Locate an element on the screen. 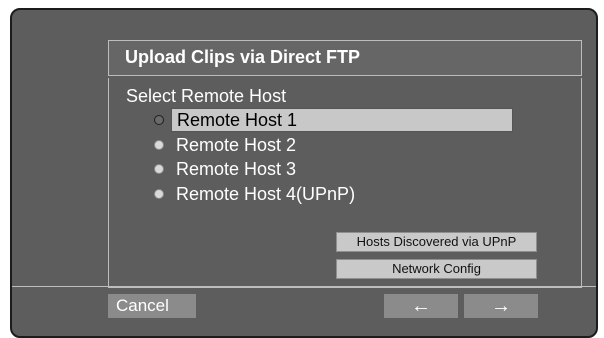 This screenshot has height=338, width=604. host-option-4: Remote Host 4(UPnP) is located at coordinates (335, 194).